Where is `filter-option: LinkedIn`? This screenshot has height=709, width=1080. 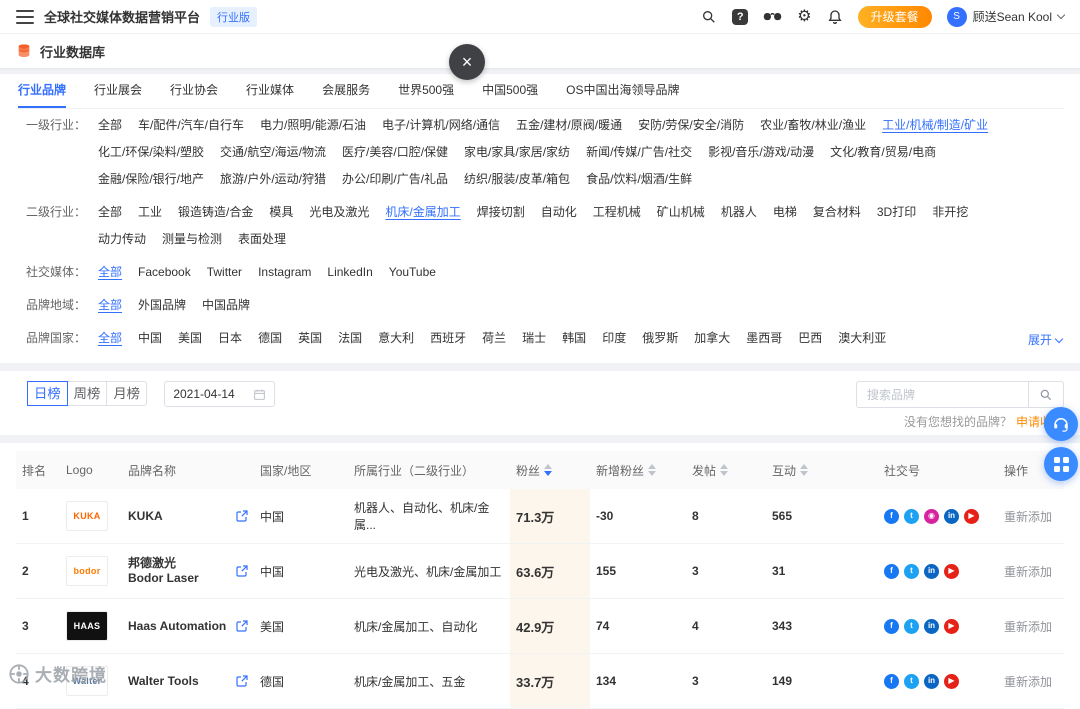
filter-option: LinkedIn is located at coordinates (349, 272).